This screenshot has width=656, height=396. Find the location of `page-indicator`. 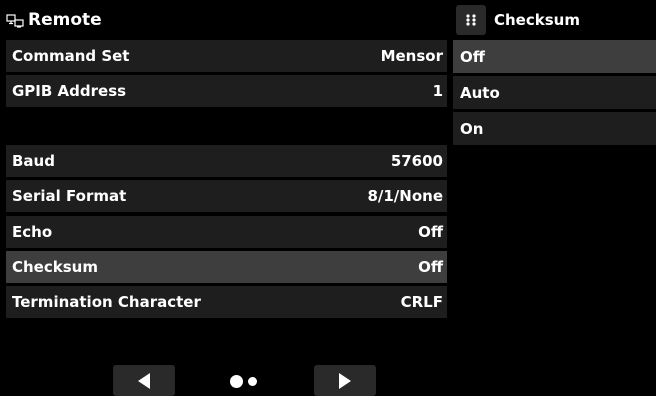

page-indicator is located at coordinates (246, 381).